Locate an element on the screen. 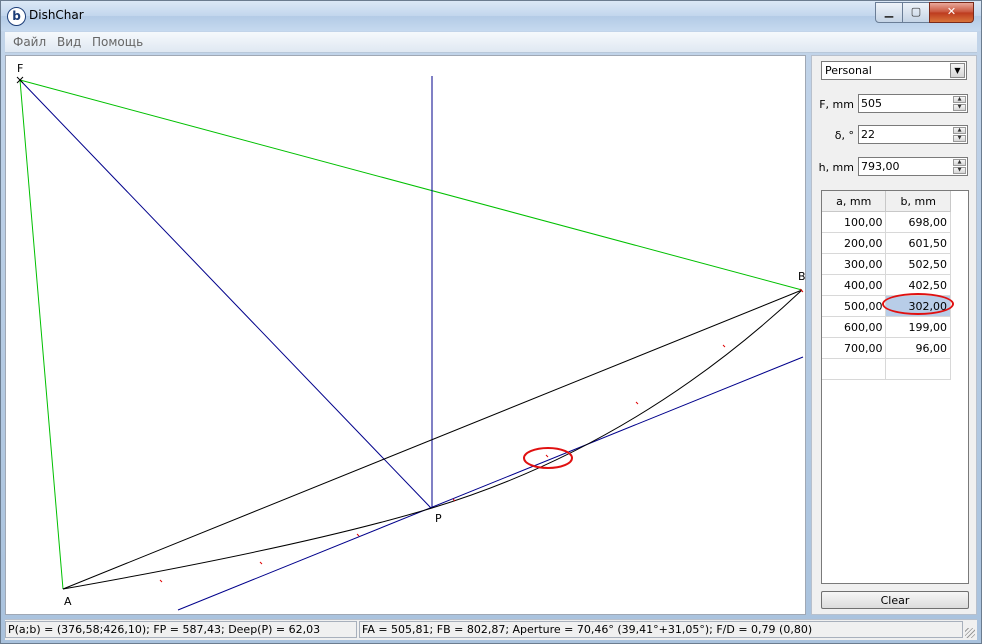 The width and height of the screenshot is (982, 644). title-bar: b DishChar ▁ ▢ ✕ is located at coordinates (491, 16).